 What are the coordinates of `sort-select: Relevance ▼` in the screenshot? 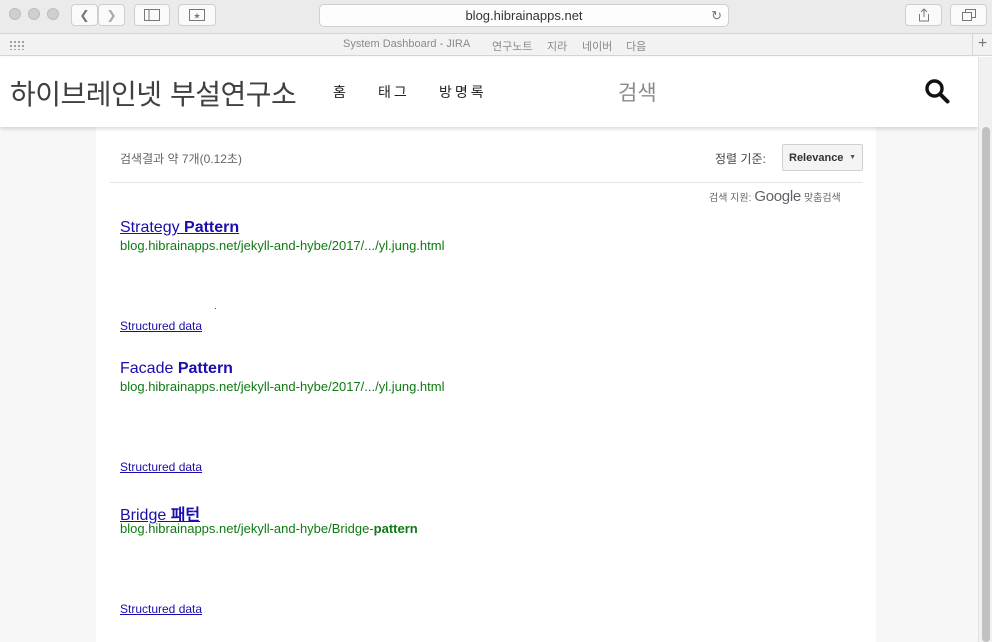 It's located at (822, 157).